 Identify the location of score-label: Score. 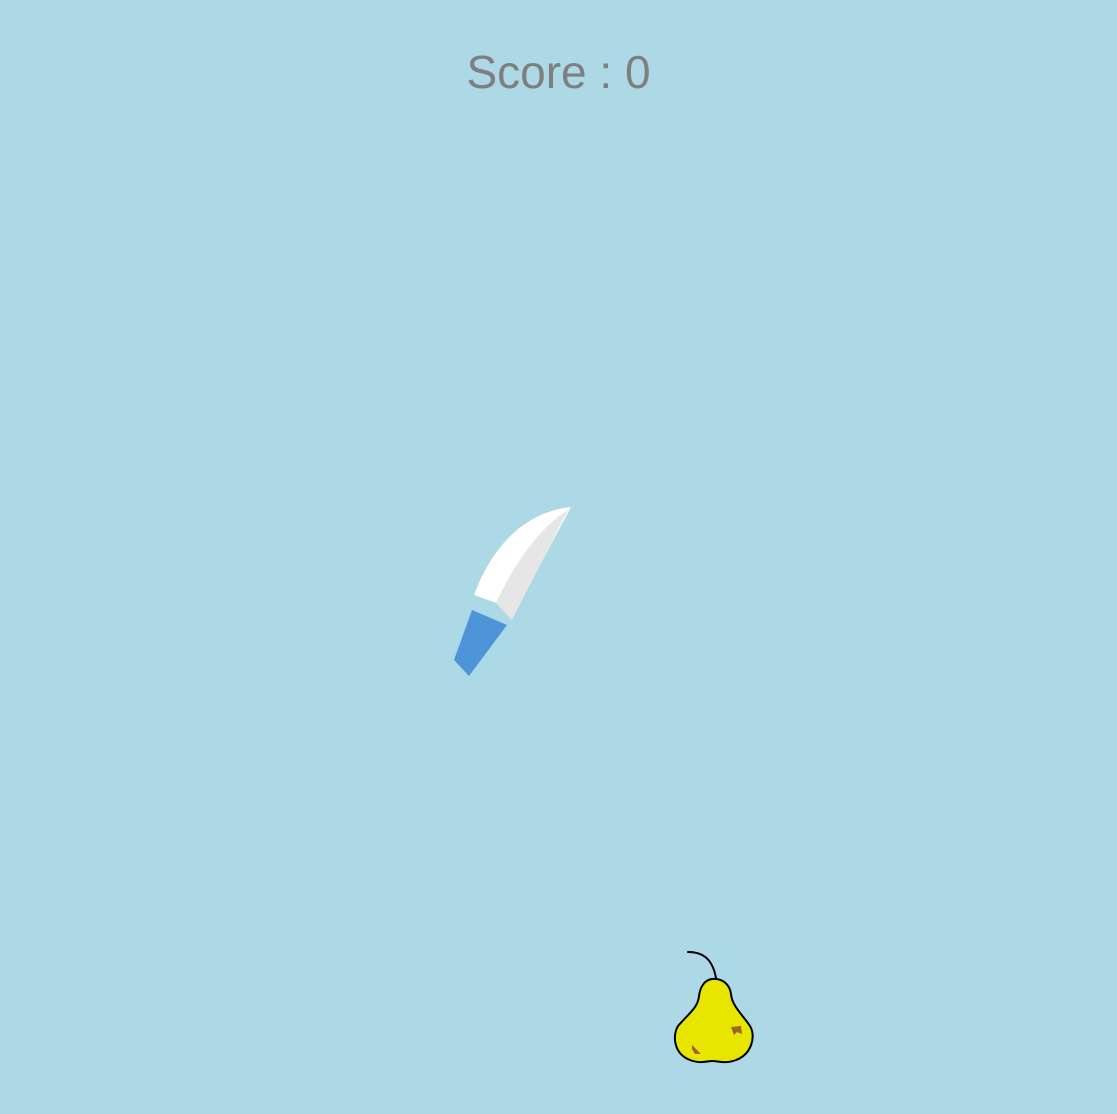
(526, 72).